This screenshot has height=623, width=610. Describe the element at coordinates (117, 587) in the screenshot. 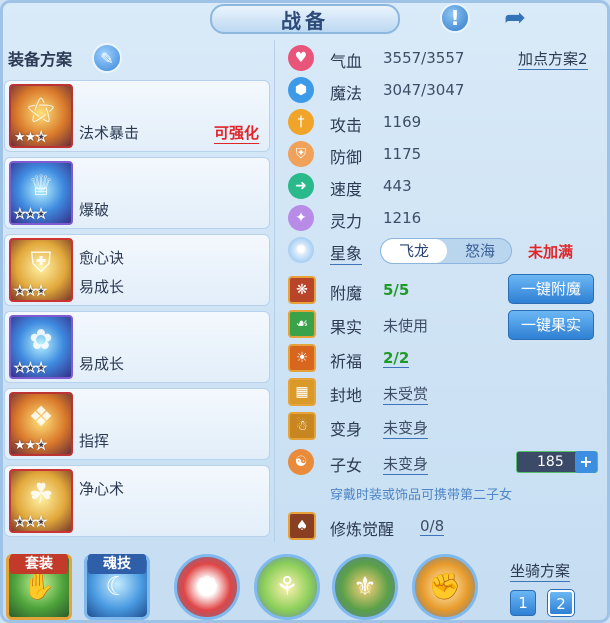

I see `soul-skill-tab: ☾ 魂技` at that location.